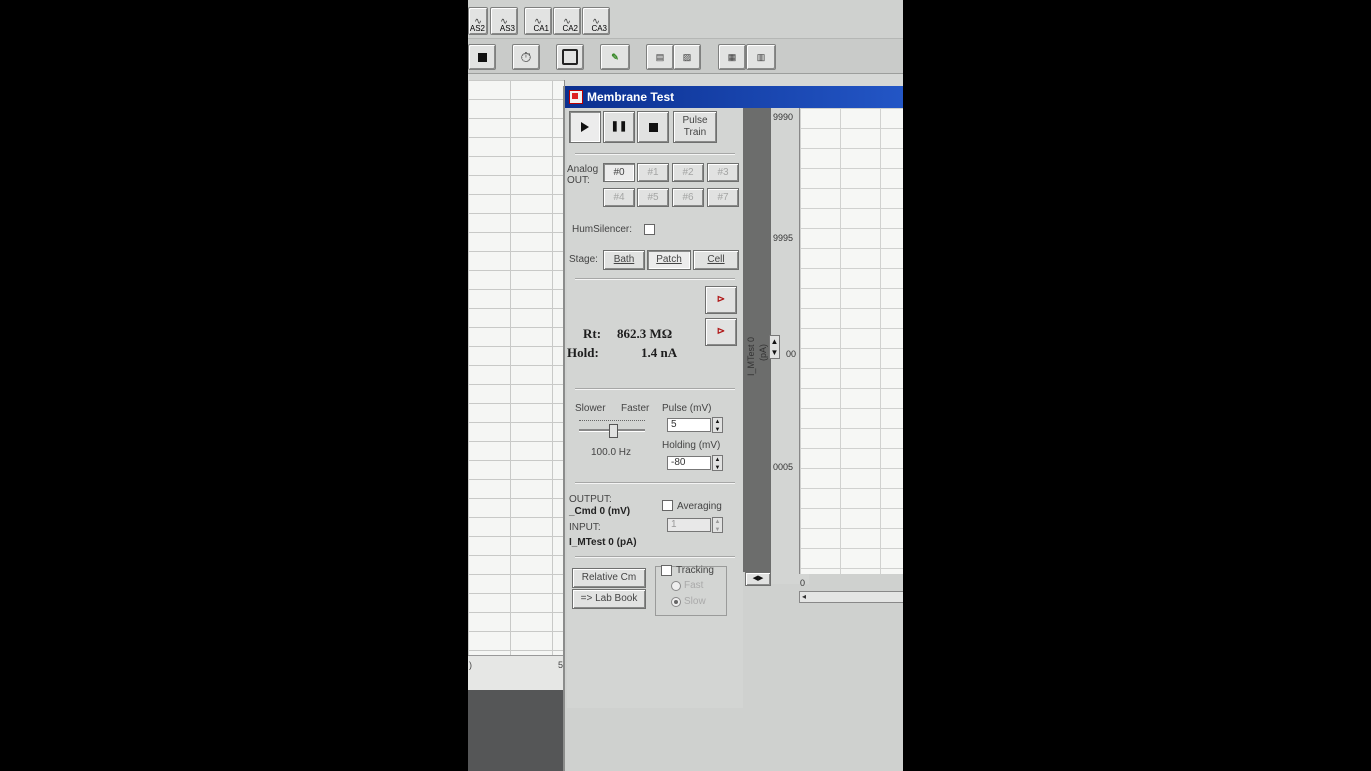 The width and height of the screenshot is (1371, 771). I want to click on spreadsheet-footer: ) 5, so click(516, 673).